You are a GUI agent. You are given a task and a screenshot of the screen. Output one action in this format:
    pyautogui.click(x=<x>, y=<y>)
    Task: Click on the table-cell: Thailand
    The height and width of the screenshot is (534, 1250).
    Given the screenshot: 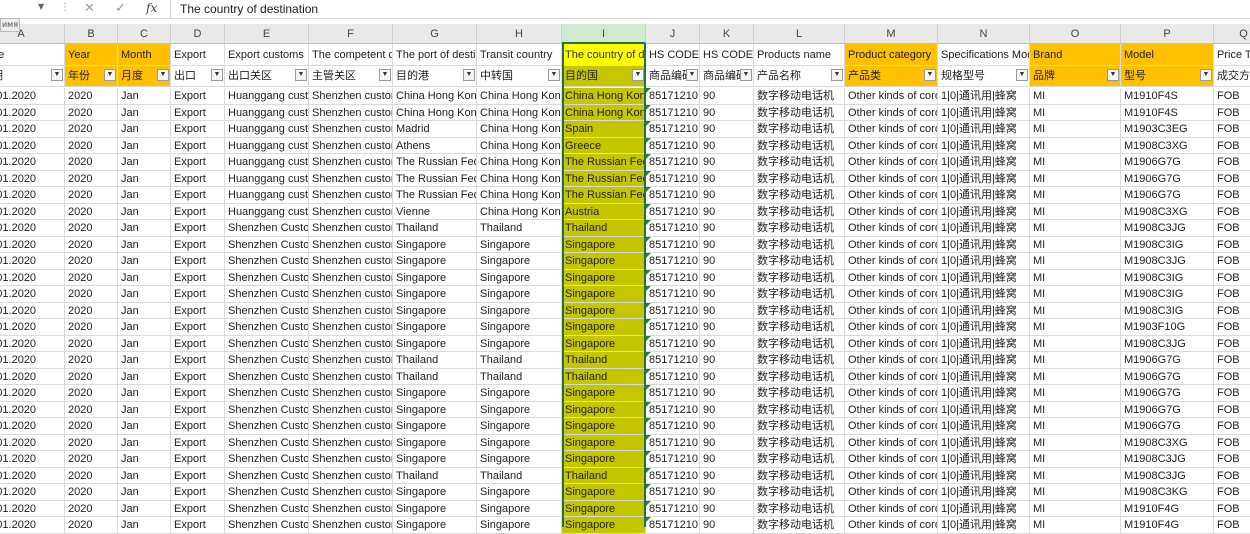 What is the action you would take?
    pyautogui.click(x=519, y=228)
    